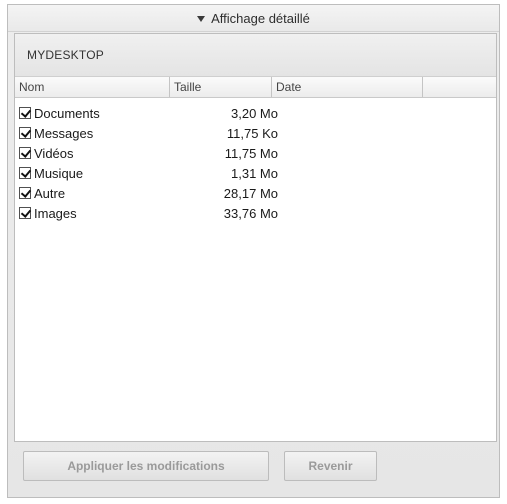 Image resolution: width=507 pixels, height=504 pixels. I want to click on revert-button: Revenir, so click(330, 466).